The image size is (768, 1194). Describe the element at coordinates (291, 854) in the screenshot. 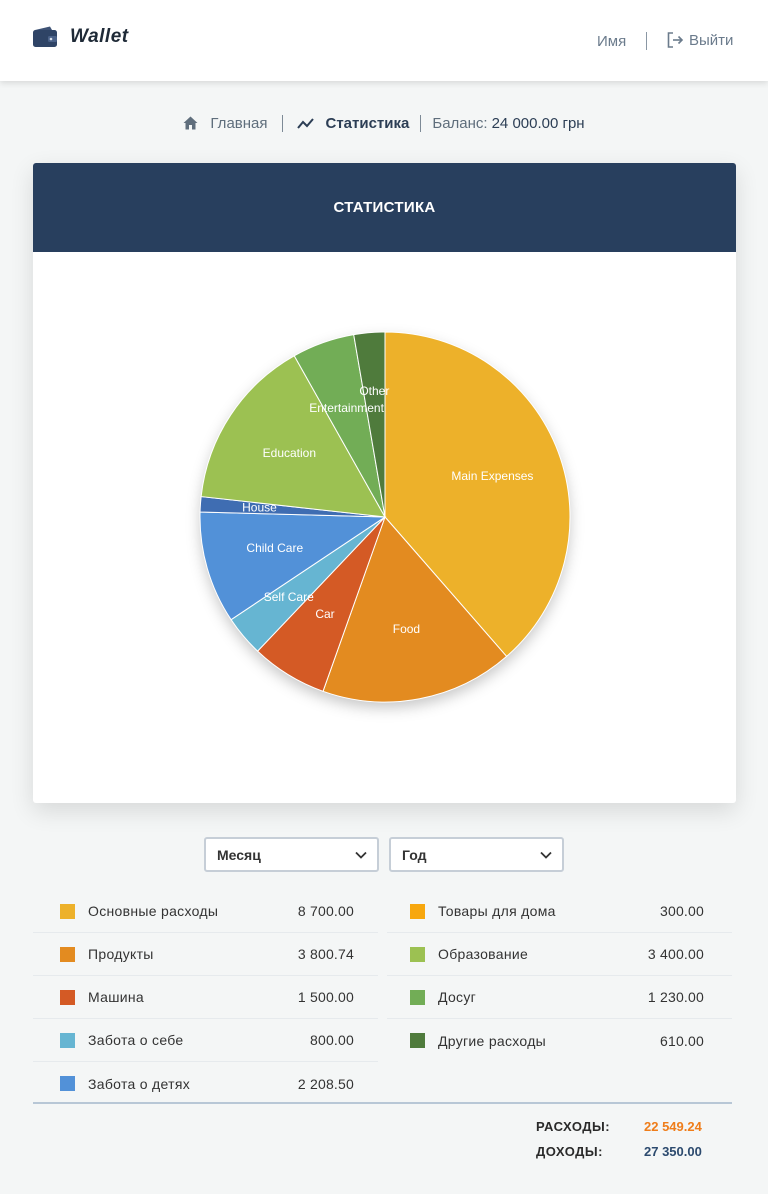

I see `month-select: Месяц` at that location.